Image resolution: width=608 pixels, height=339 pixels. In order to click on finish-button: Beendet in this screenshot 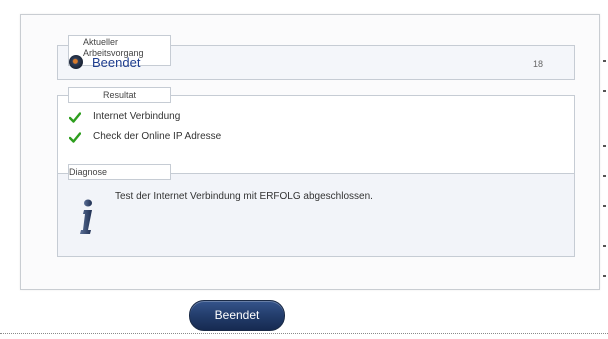, I will do `click(237, 315)`.